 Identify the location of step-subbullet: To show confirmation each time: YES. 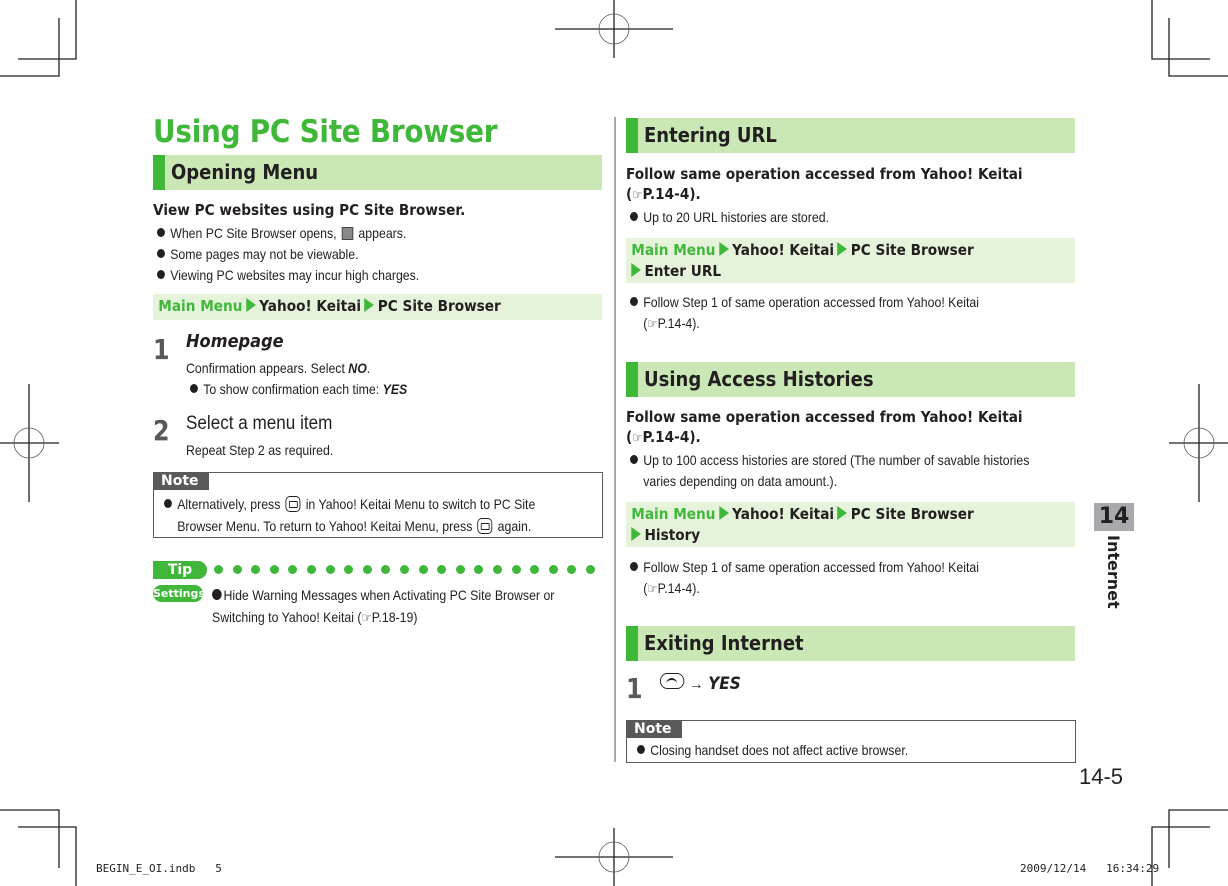
(298, 389).